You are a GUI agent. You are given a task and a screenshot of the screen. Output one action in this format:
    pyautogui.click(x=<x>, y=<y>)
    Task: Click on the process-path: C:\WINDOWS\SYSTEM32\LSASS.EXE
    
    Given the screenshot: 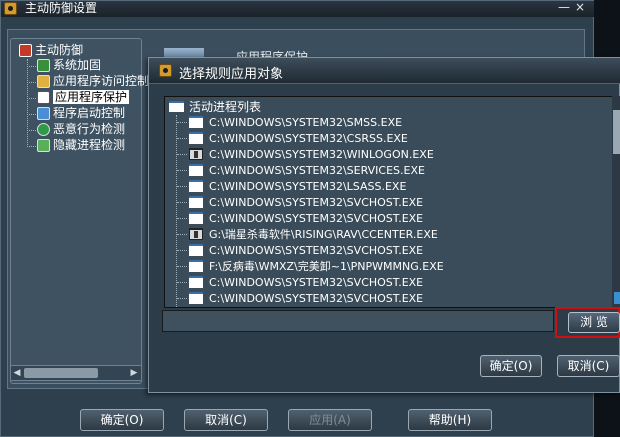 What is the action you would take?
    pyautogui.click(x=308, y=186)
    